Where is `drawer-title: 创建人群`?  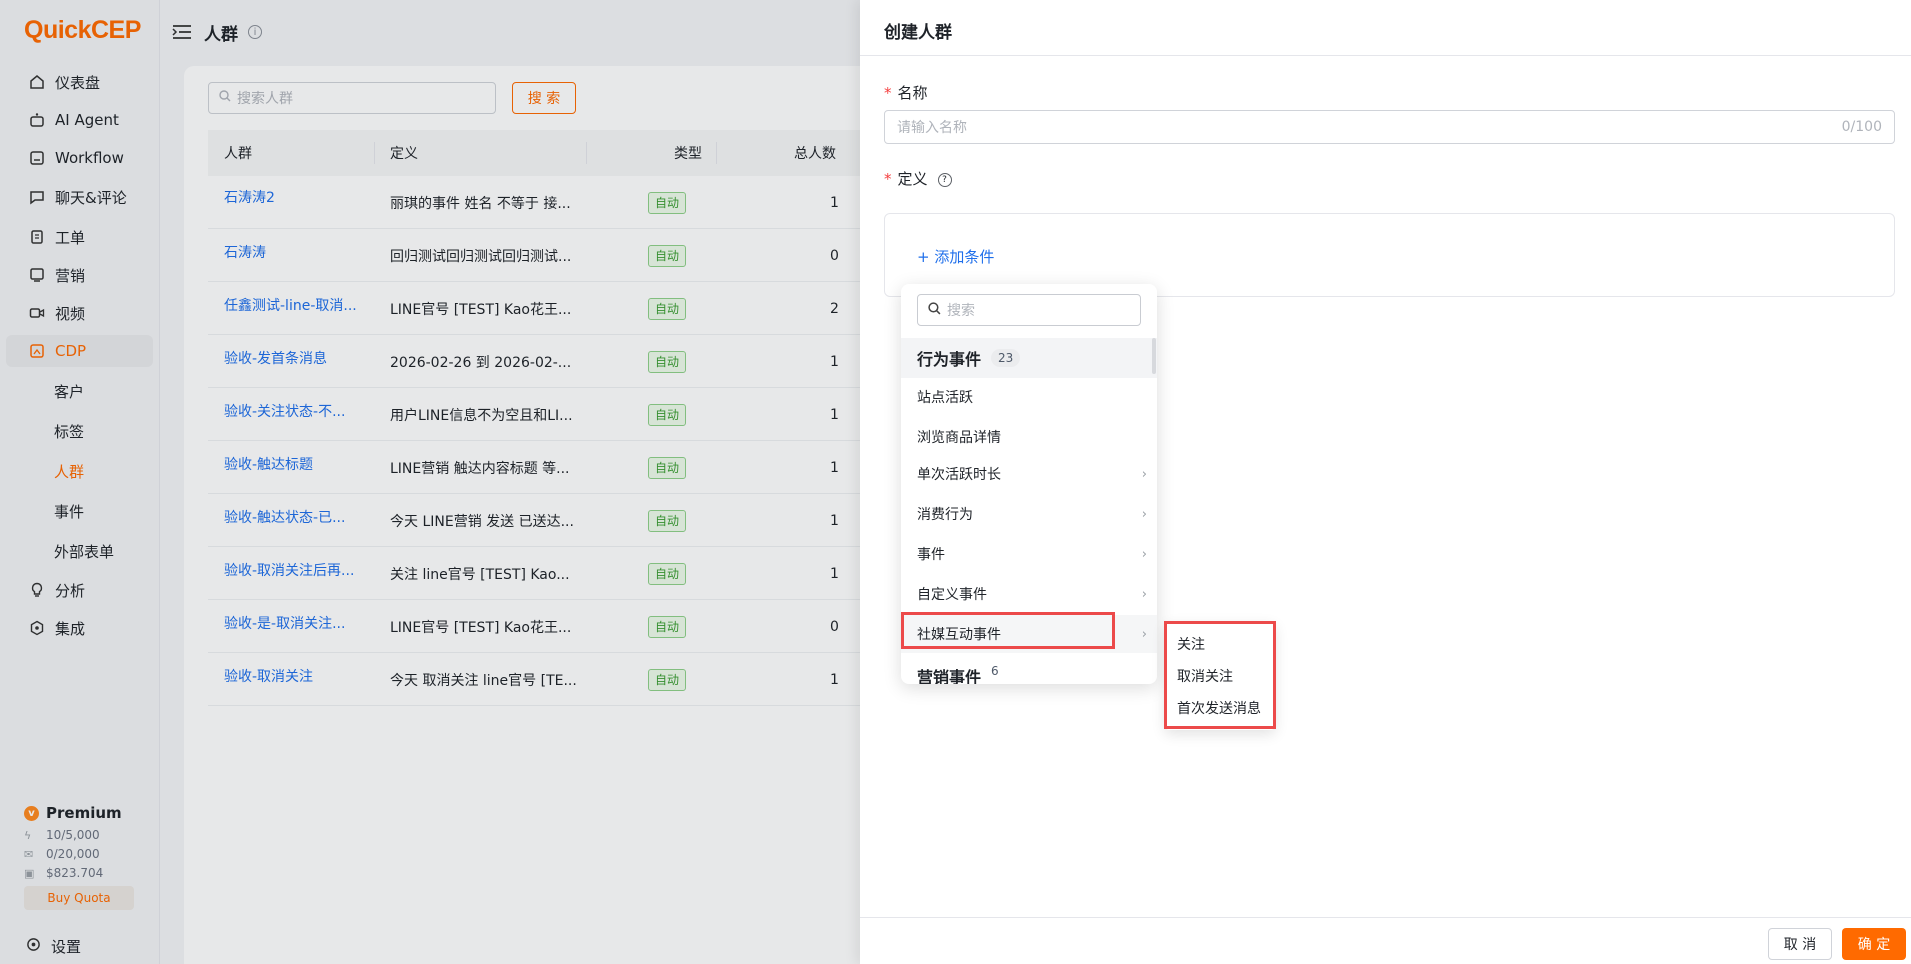
drawer-title: 创建人群 is located at coordinates (918, 33).